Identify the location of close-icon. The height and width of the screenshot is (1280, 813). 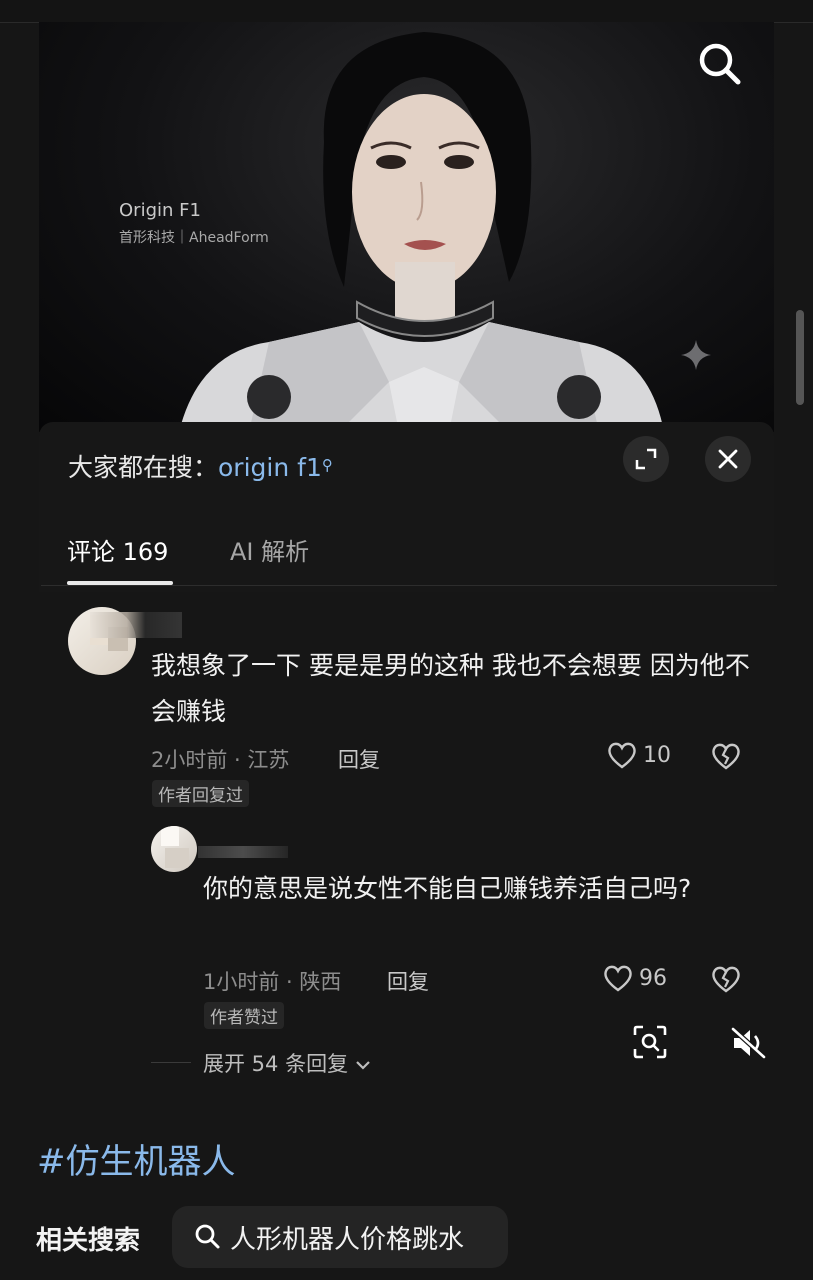
(728, 459).